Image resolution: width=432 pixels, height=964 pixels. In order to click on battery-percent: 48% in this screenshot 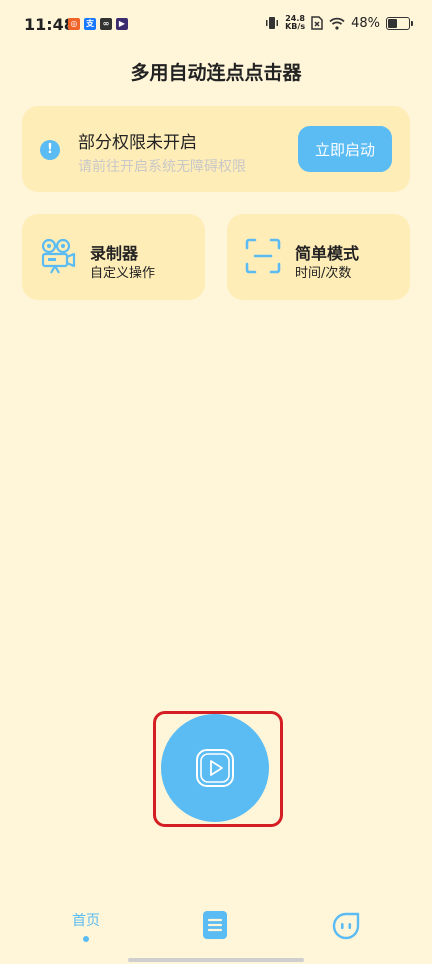, I will do `click(365, 23)`.